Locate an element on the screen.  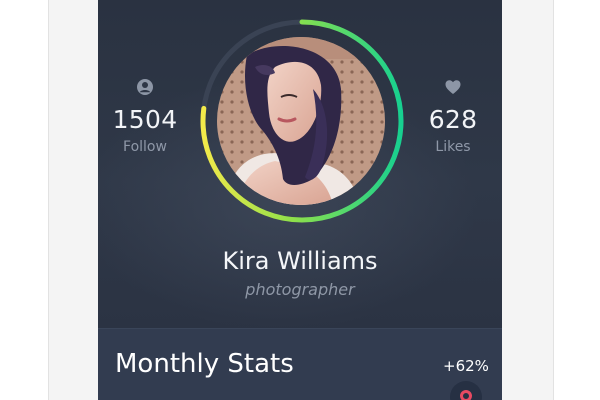
stats-indicator-icon is located at coordinates (466, 390).